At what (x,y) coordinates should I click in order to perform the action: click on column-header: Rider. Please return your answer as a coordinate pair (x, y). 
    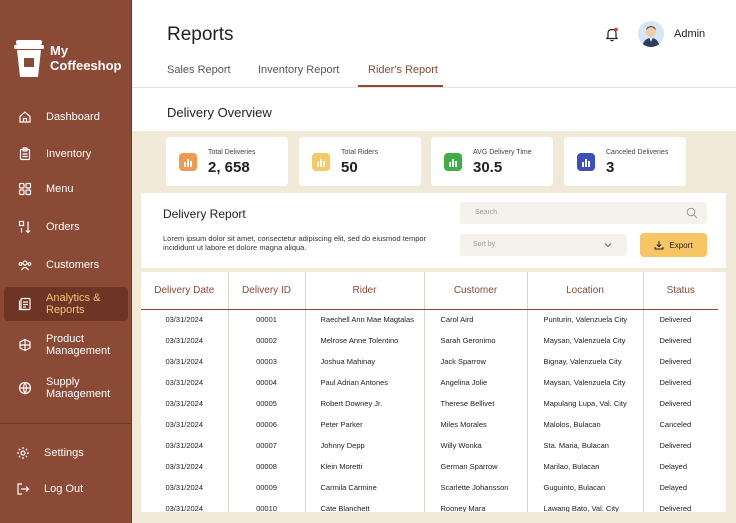
    Looking at the image, I should click on (364, 291).